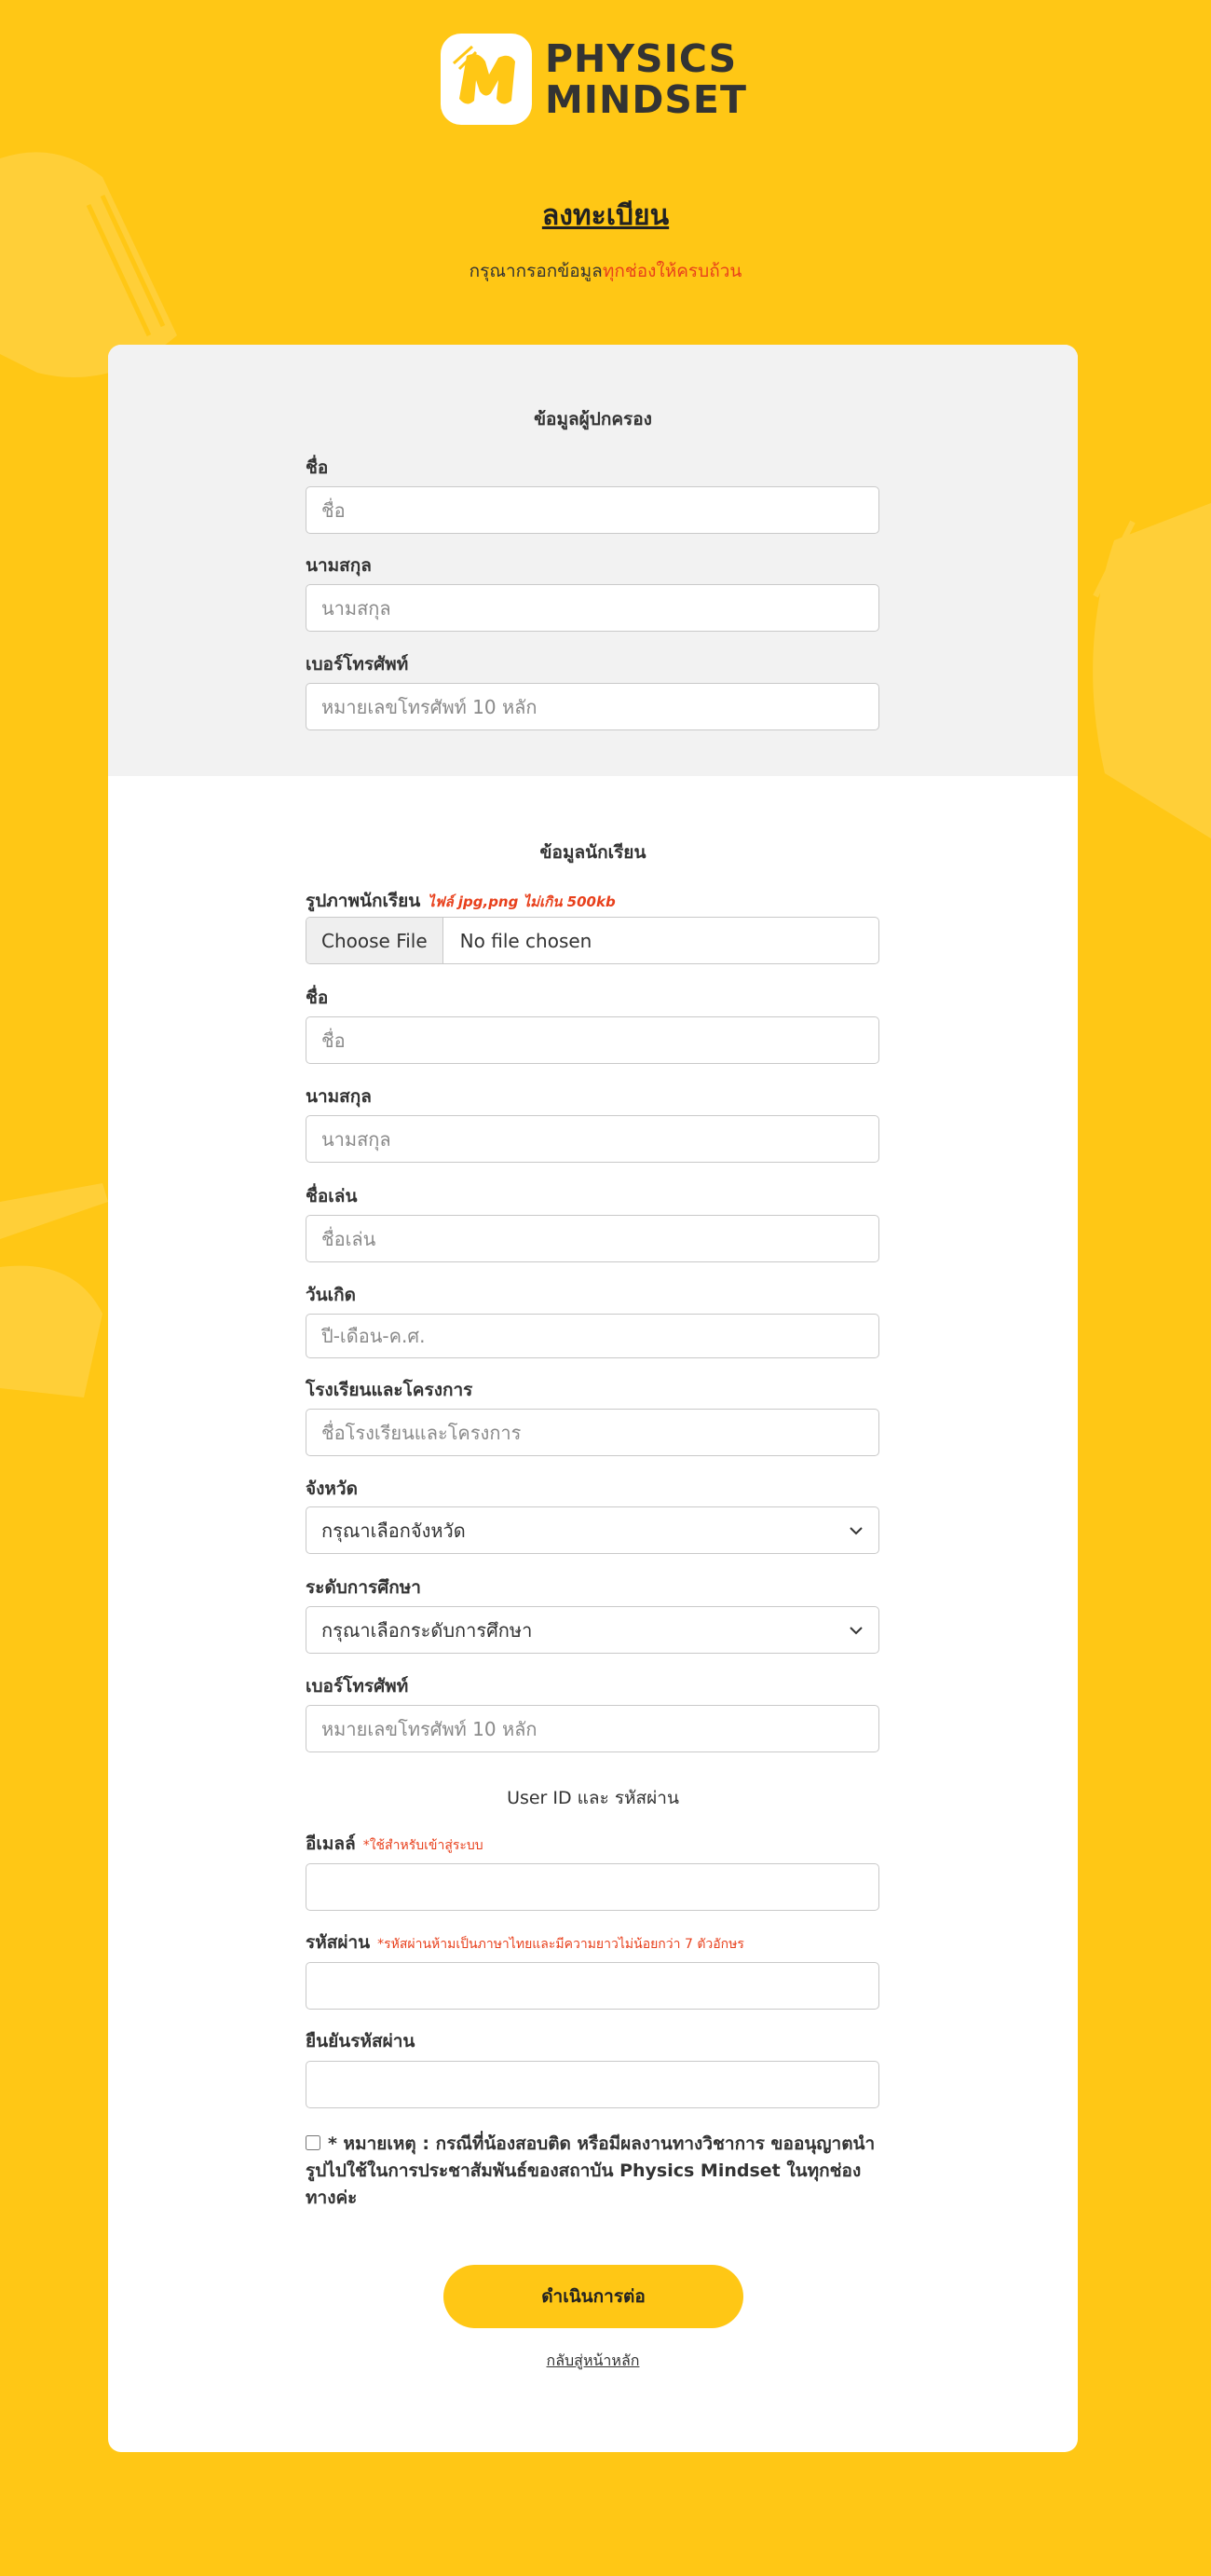 The width and height of the screenshot is (1211, 2576). What do you see at coordinates (522, 901) in the screenshot?
I see `student-photo-note: ไฟล์ jpg,png ไม่เกิน 500kb` at bounding box center [522, 901].